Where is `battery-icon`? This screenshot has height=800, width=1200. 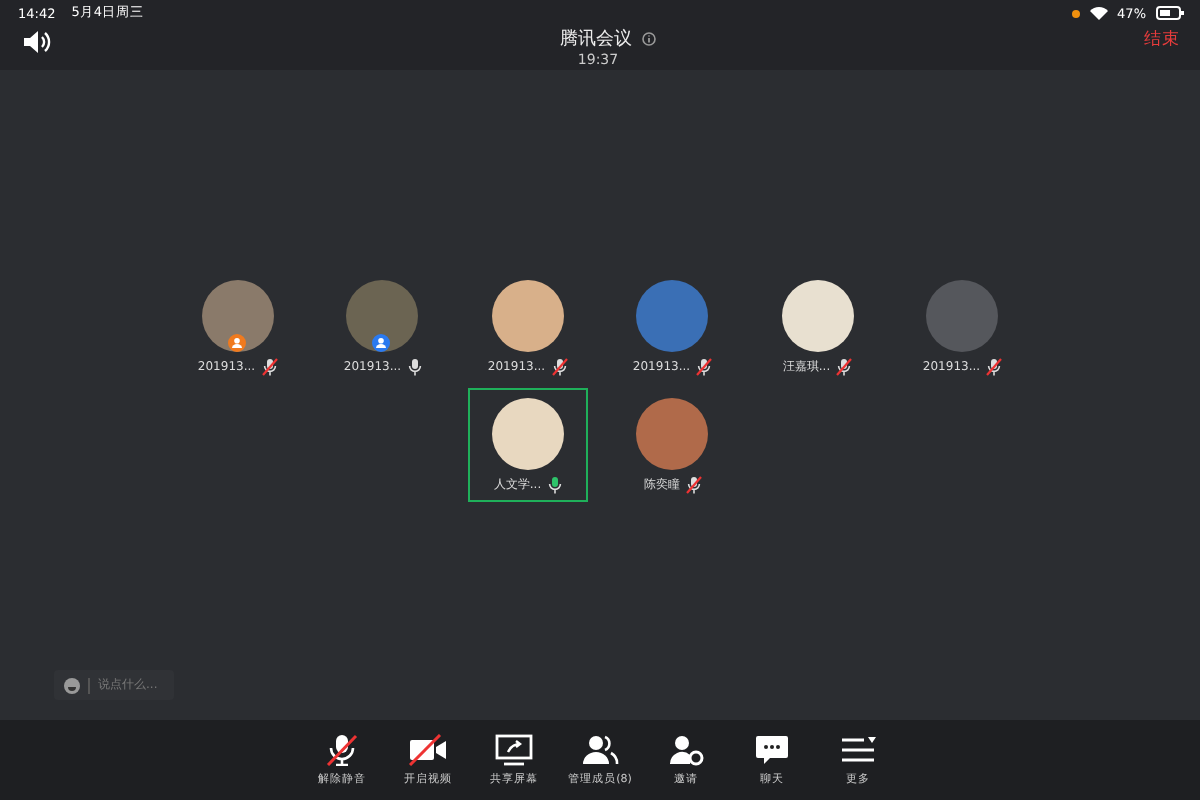 battery-icon is located at coordinates (1170, 13).